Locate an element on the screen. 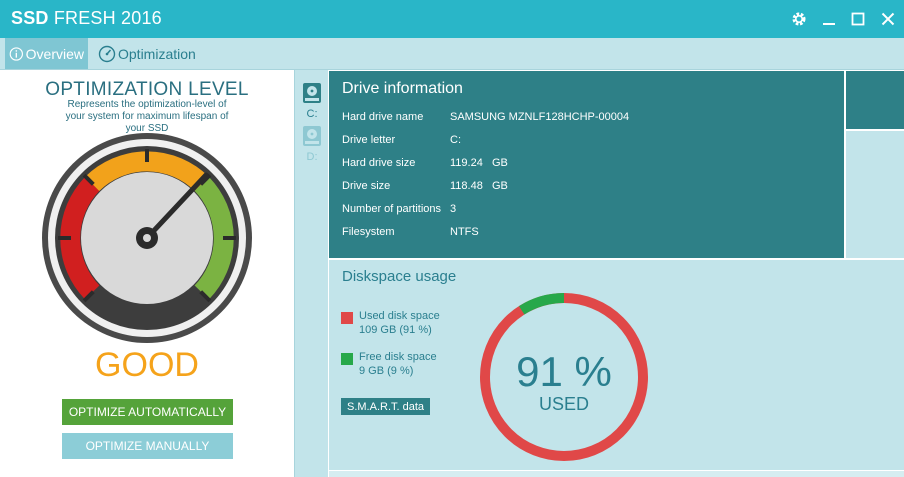 This screenshot has width=904, height=477. used-caption: USED is located at coordinates (563, 404).